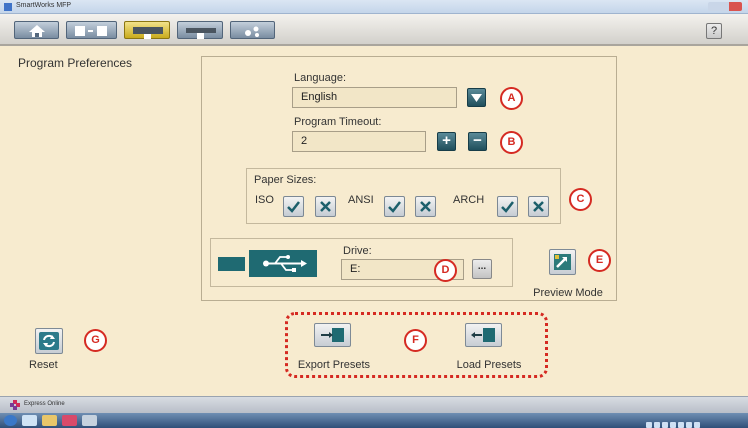 The image size is (748, 428). Describe the element at coordinates (445, 270) in the screenshot. I see `callout-d: D` at that location.